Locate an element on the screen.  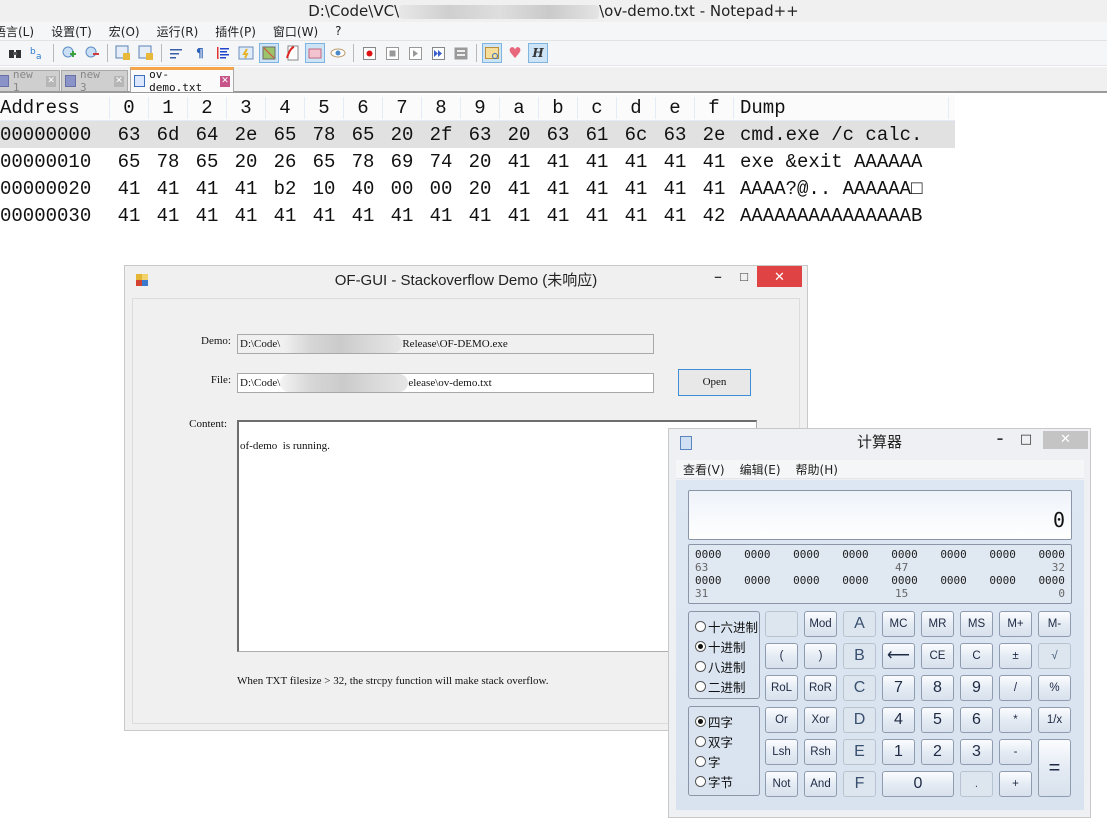
close-button: ✕ is located at coordinates (779, 276).